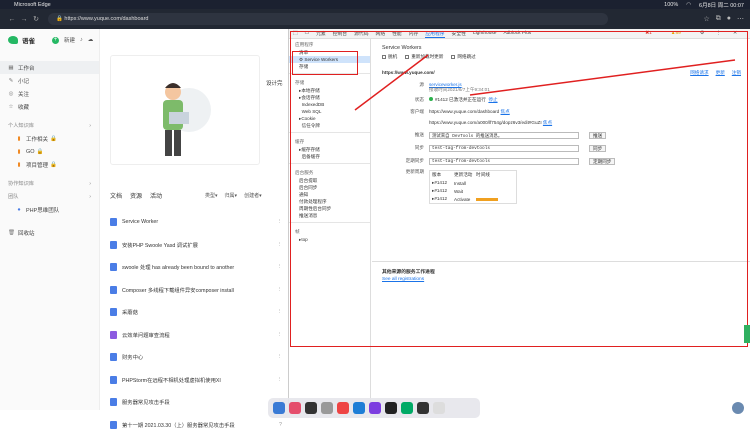  Describe the element at coordinates (136, 195) in the screenshot. I see `tab-resources: 资源` at that location.